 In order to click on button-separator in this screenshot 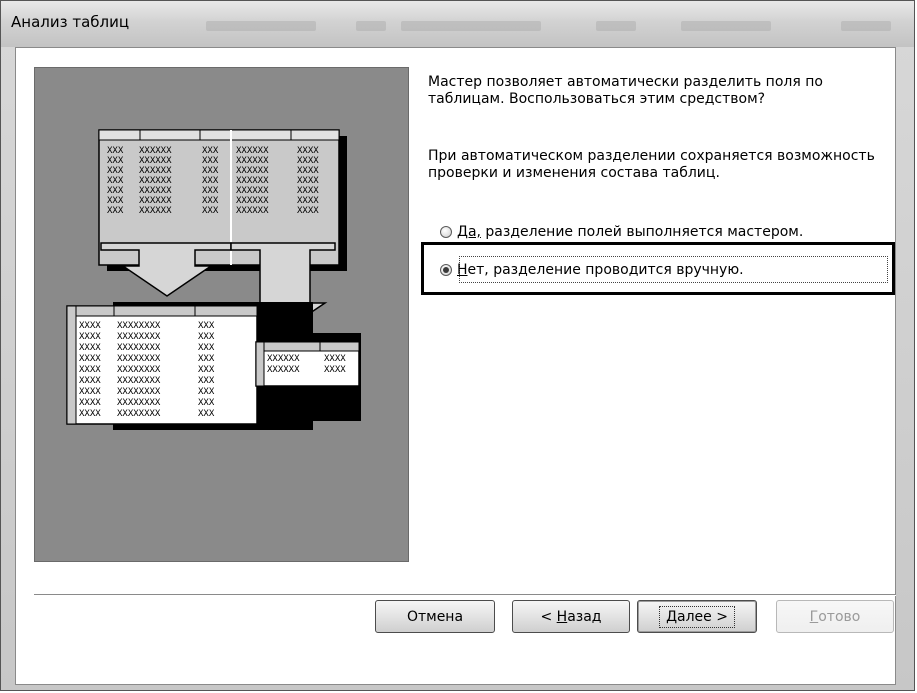, I will do `click(465, 595)`.